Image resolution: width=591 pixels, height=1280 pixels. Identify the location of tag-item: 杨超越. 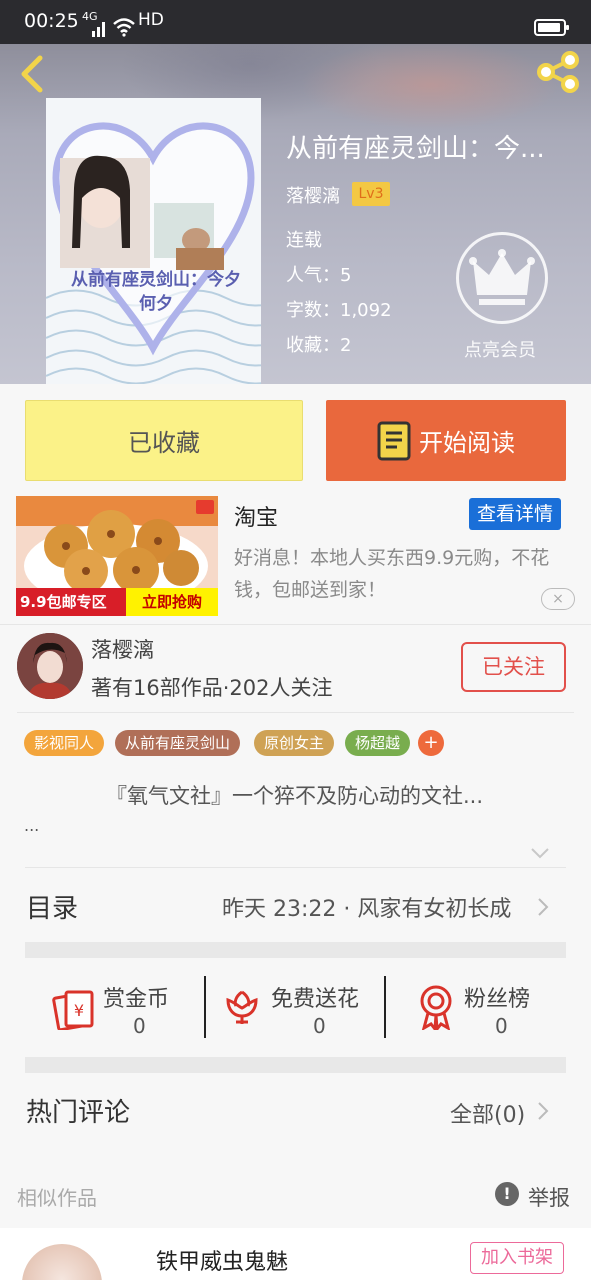
(378, 743).